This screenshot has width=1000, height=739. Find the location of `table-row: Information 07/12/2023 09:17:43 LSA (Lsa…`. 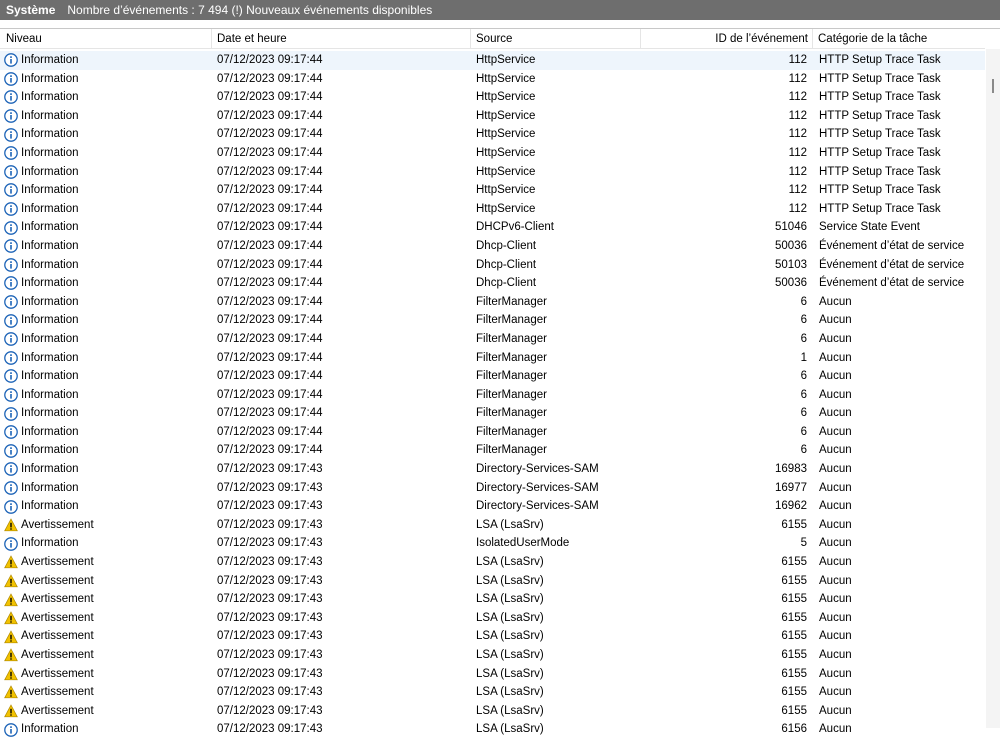

table-row: Information 07/12/2023 09:17:43 LSA (Lsa… is located at coordinates (492, 729).